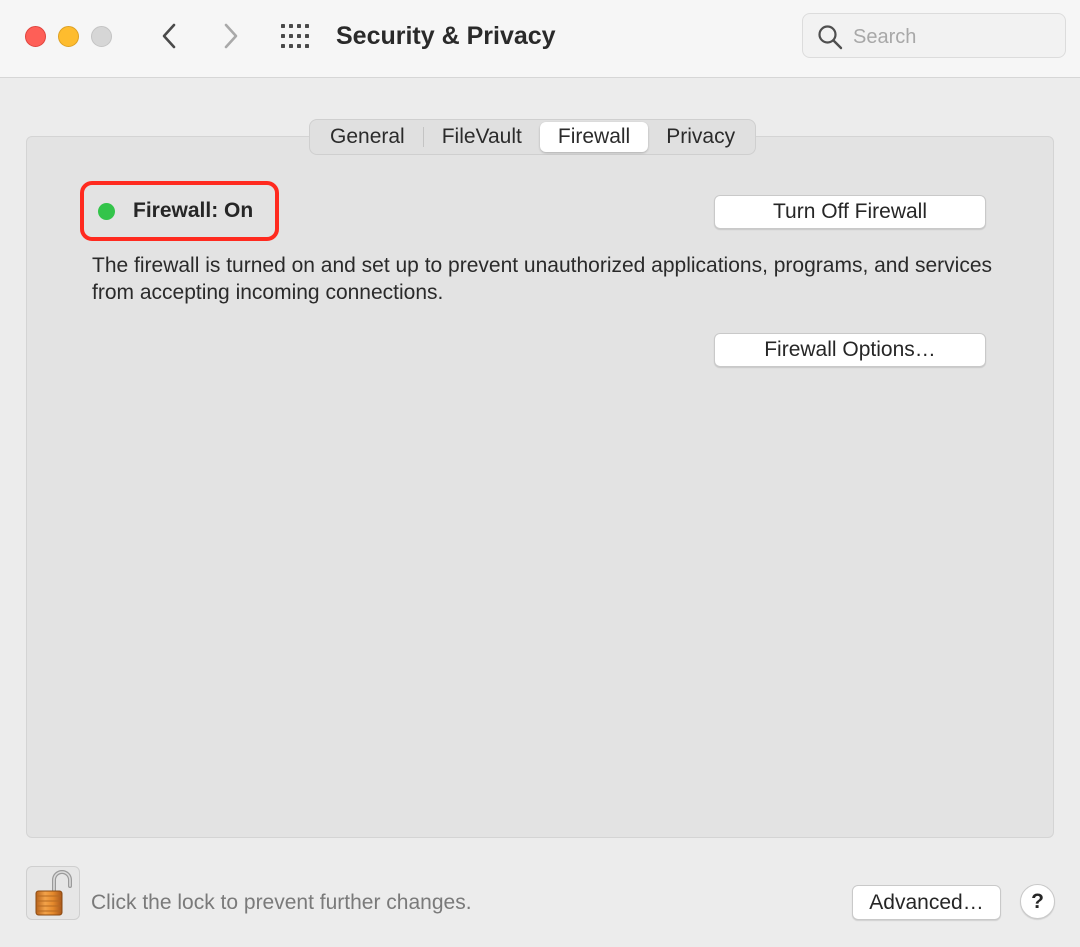  Describe the element at coordinates (68, 36) in the screenshot. I see `minimize-window-button` at that location.